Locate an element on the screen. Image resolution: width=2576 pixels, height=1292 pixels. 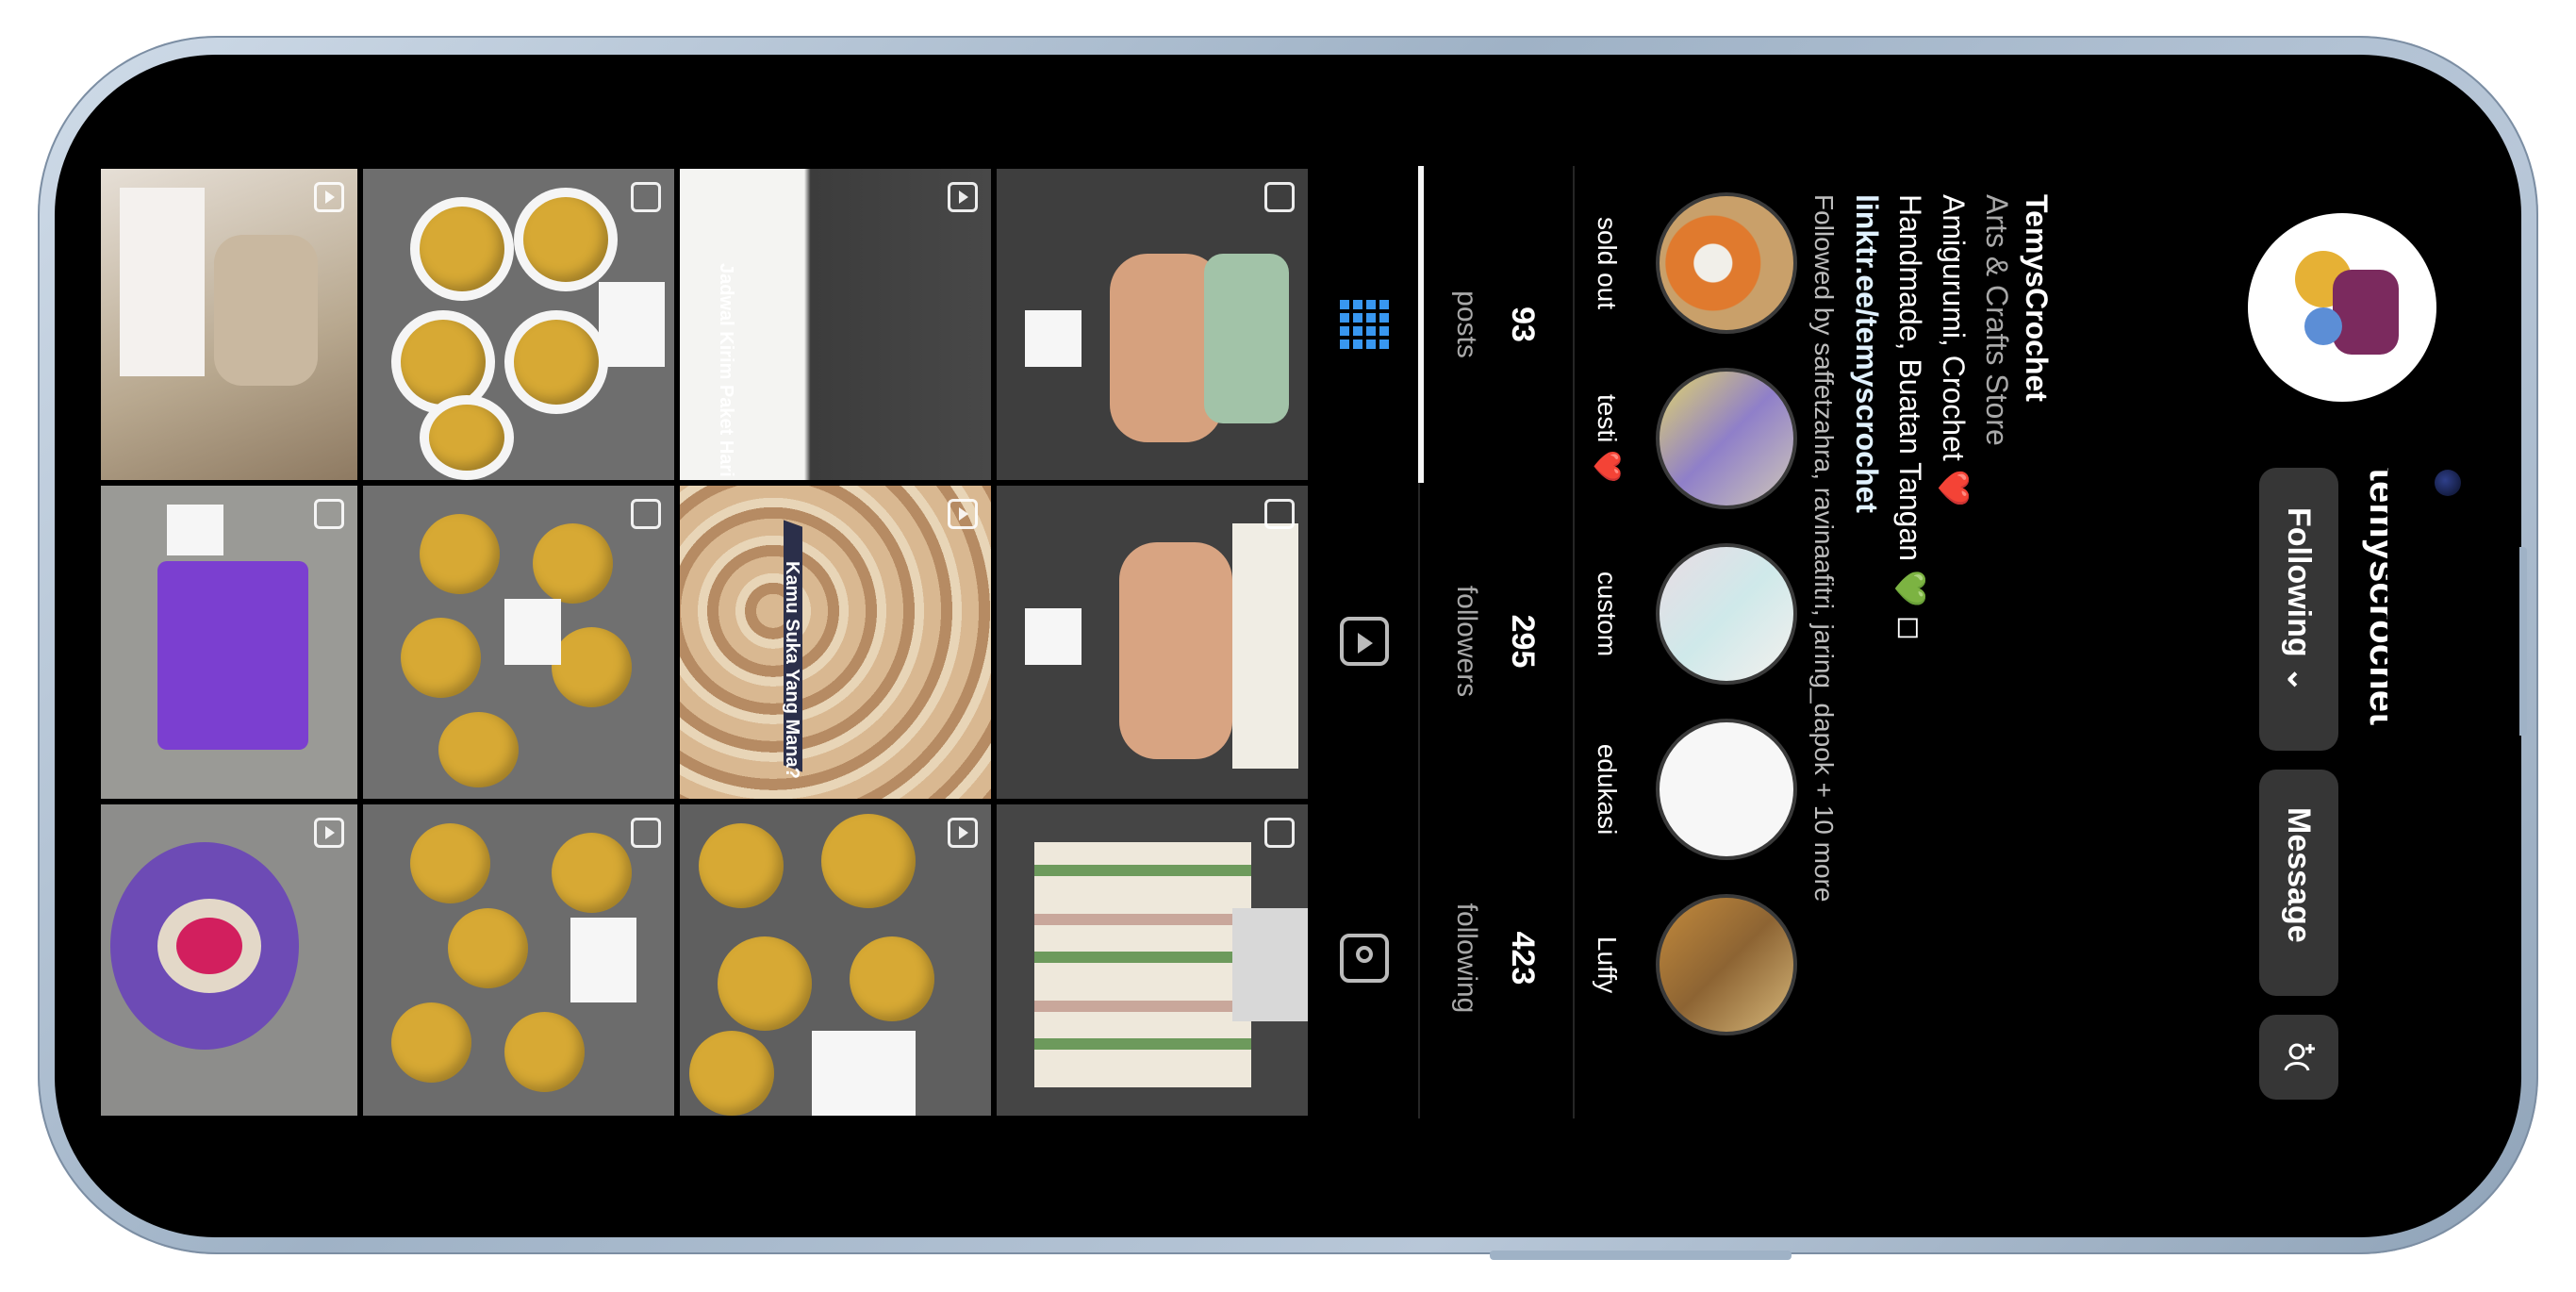
stat-value: 93 is located at coordinates (1523, 324).